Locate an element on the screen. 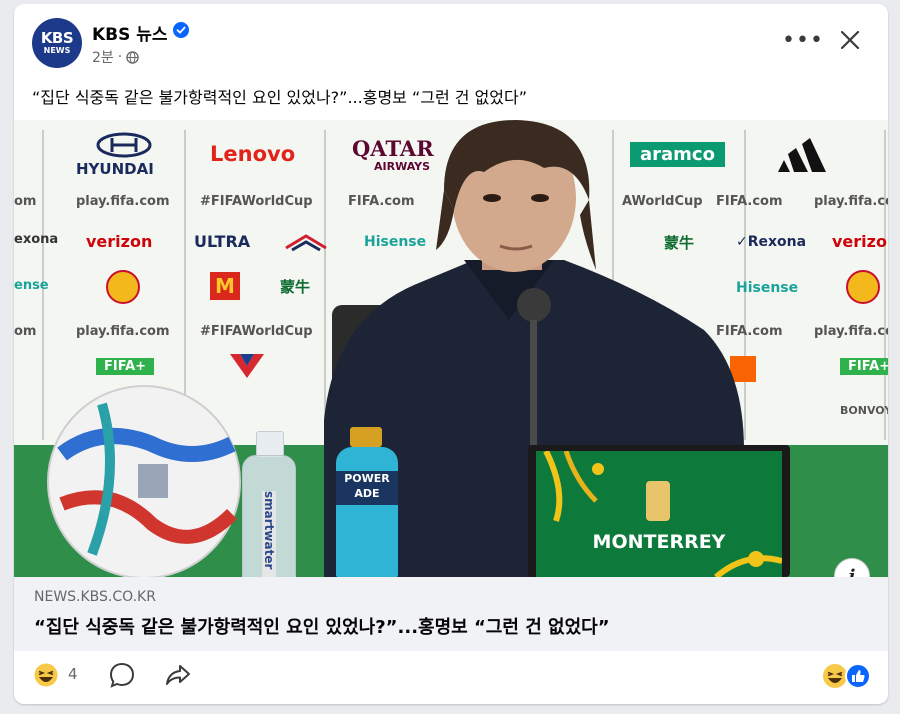 This screenshot has width=900, height=714. rexona-text: exona is located at coordinates (36, 239).